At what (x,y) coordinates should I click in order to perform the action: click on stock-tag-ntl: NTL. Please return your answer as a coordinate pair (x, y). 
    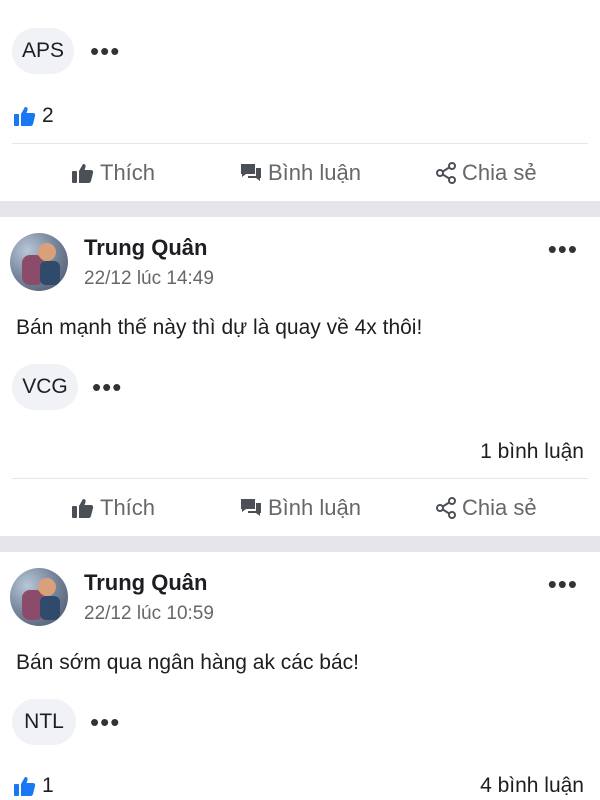
    Looking at the image, I should click on (44, 722).